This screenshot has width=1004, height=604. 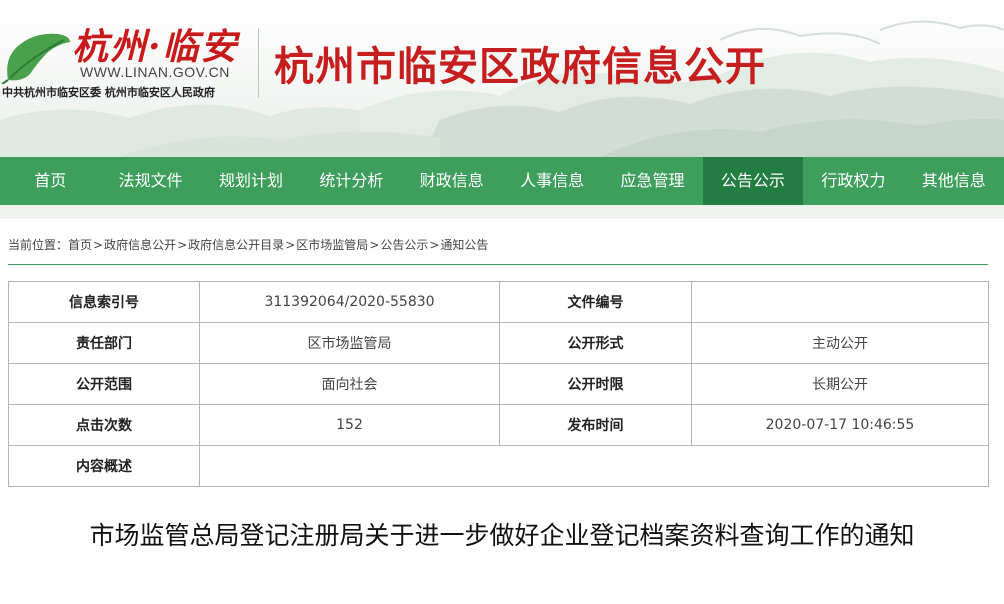 I want to click on info-value-index-number: 311392064/2020-55830, so click(x=349, y=302).